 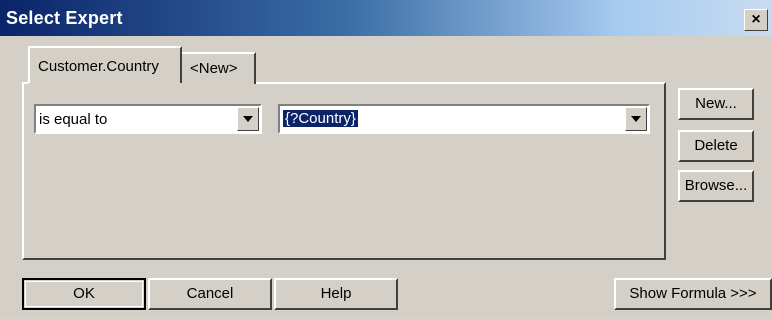 I want to click on window-title: Select Expert, so click(x=64, y=18).